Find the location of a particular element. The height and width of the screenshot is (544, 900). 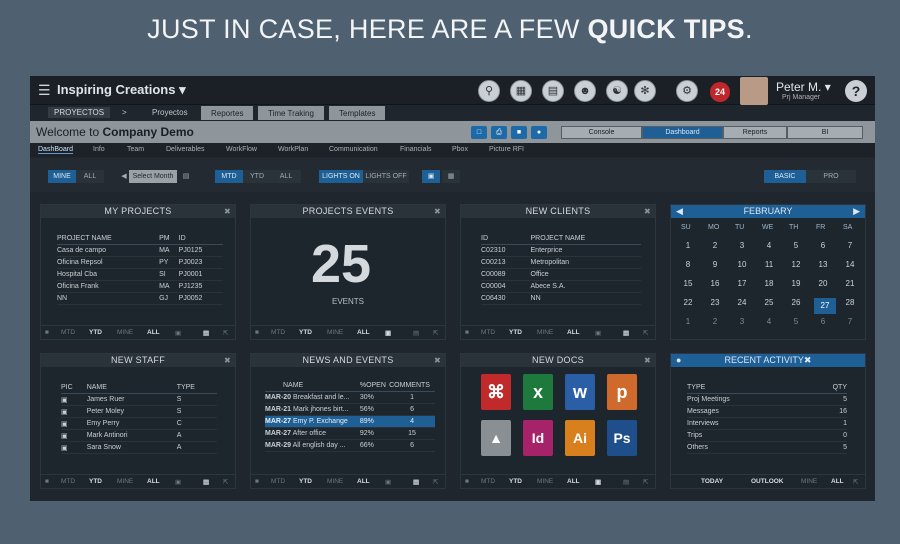

filter-all: ALL is located at coordinates (90, 176).